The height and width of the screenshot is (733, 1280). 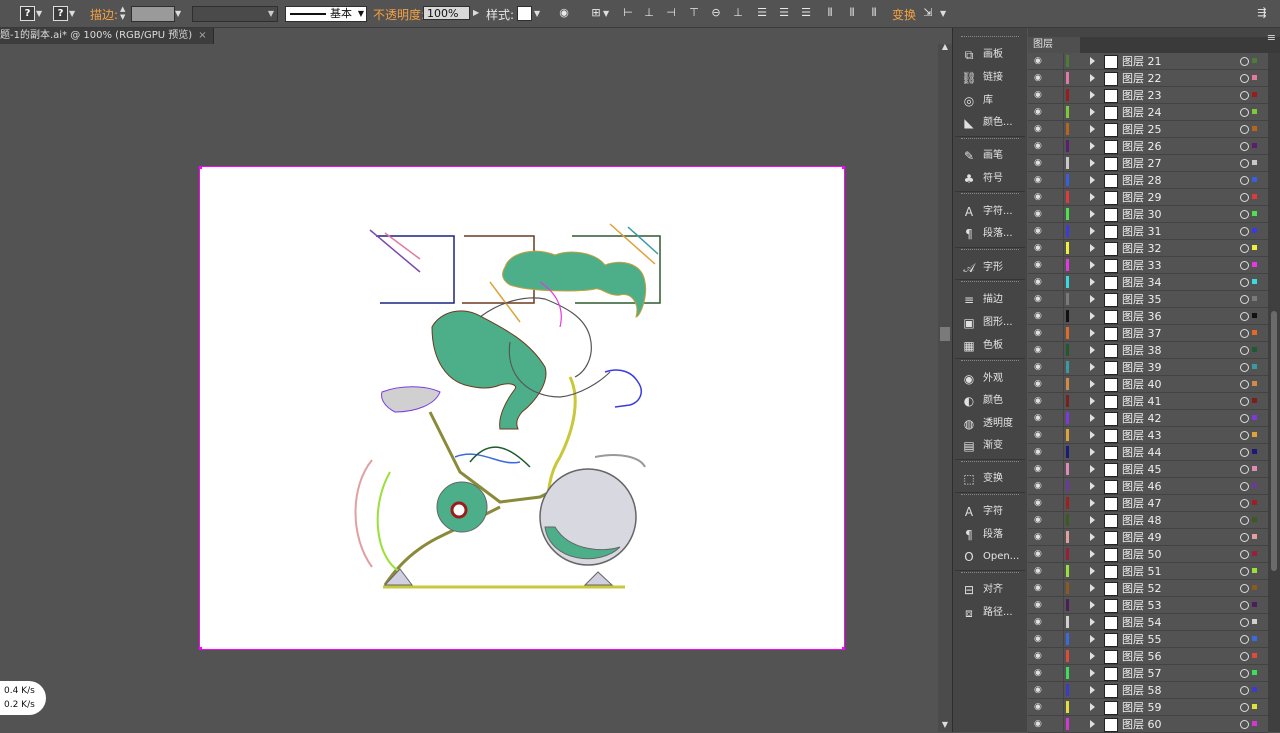 I want to click on stroke-weight-stepper: ▲ ▼, so click(x=125, y=13).